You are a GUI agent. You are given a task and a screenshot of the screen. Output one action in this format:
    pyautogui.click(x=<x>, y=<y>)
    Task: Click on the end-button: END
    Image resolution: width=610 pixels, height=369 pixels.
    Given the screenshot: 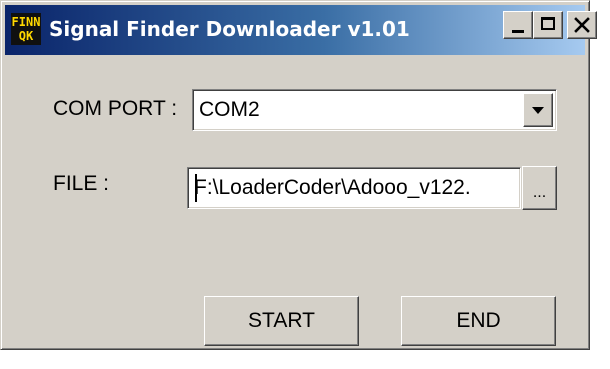 What is the action you would take?
    pyautogui.click(x=478, y=321)
    